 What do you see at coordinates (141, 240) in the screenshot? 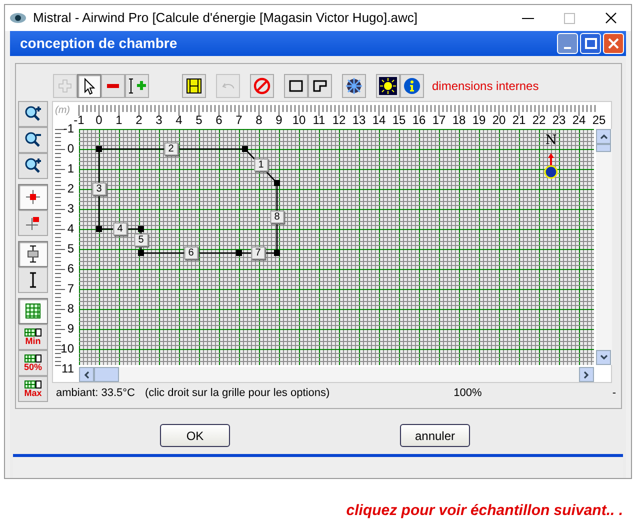
I see `wall-number: 5` at bounding box center [141, 240].